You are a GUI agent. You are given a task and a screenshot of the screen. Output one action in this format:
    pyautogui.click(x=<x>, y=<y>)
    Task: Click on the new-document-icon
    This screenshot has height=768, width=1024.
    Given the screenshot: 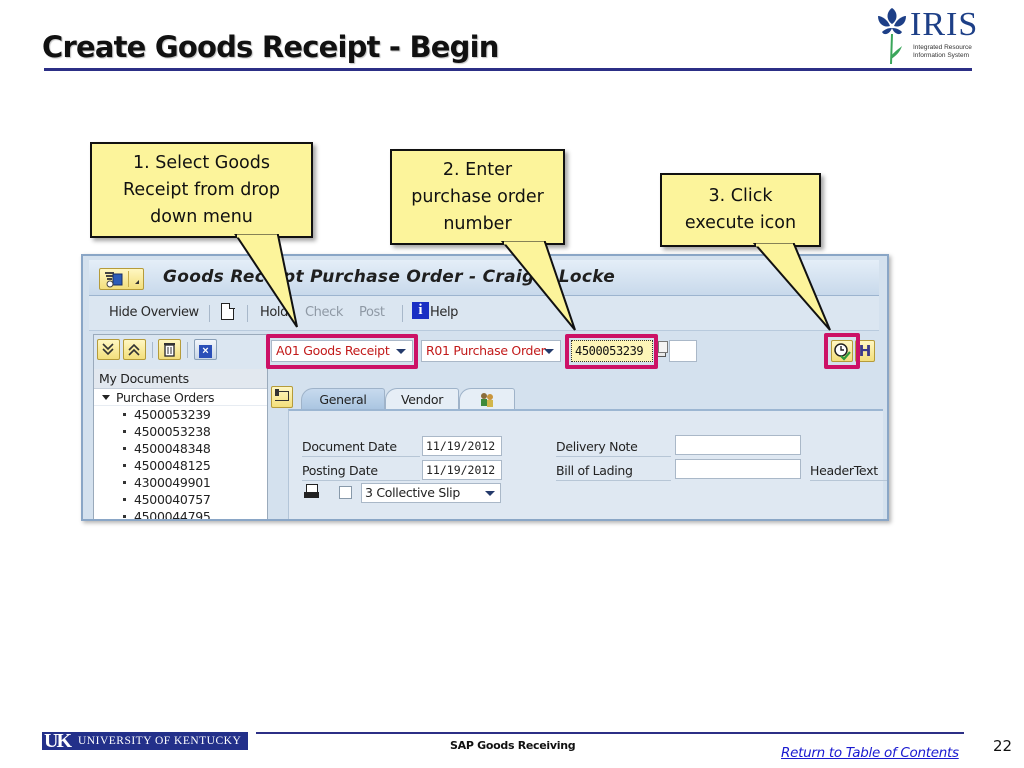 What is the action you would take?
    pyautogui.click(x=228, y=311)
    